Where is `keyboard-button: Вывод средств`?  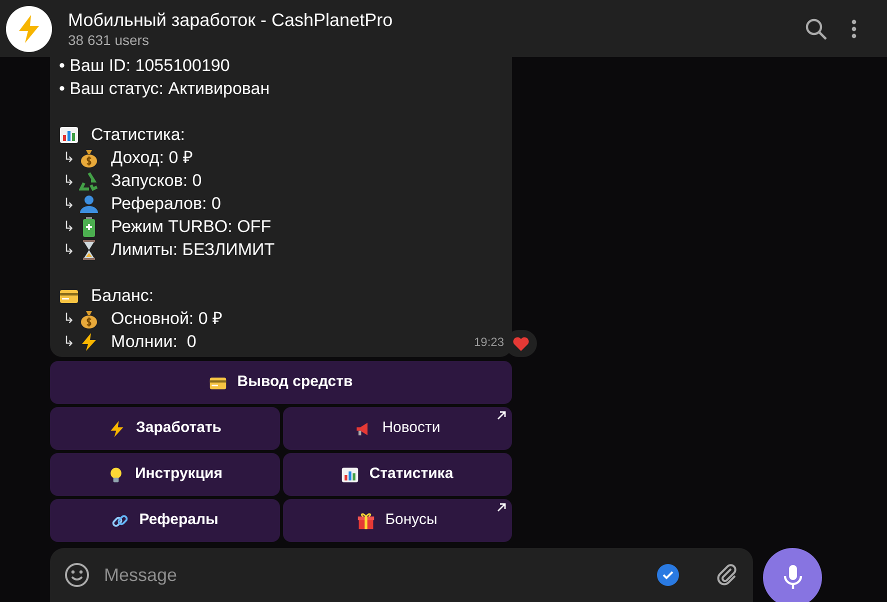 keyboard-button: Вывод средств is located at coordinates (281, 382).